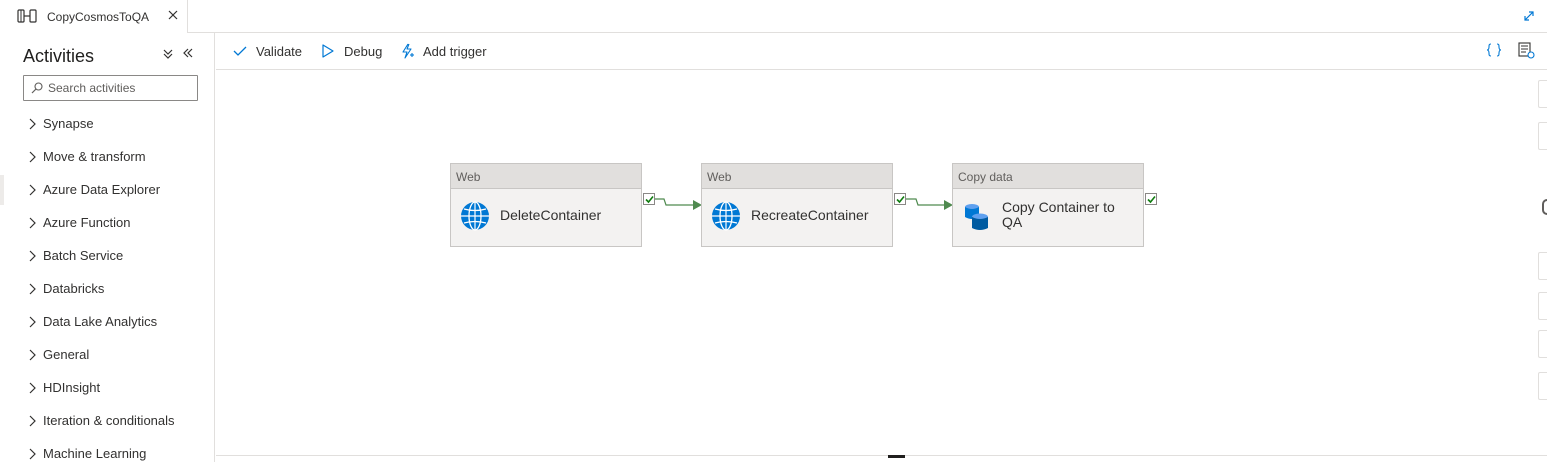 Image resolution: width=1547 pixels, height=462 pixels. Describe the element at coordinates (240, 51) in the screenshot. I see `checkmark-icon` at that location.